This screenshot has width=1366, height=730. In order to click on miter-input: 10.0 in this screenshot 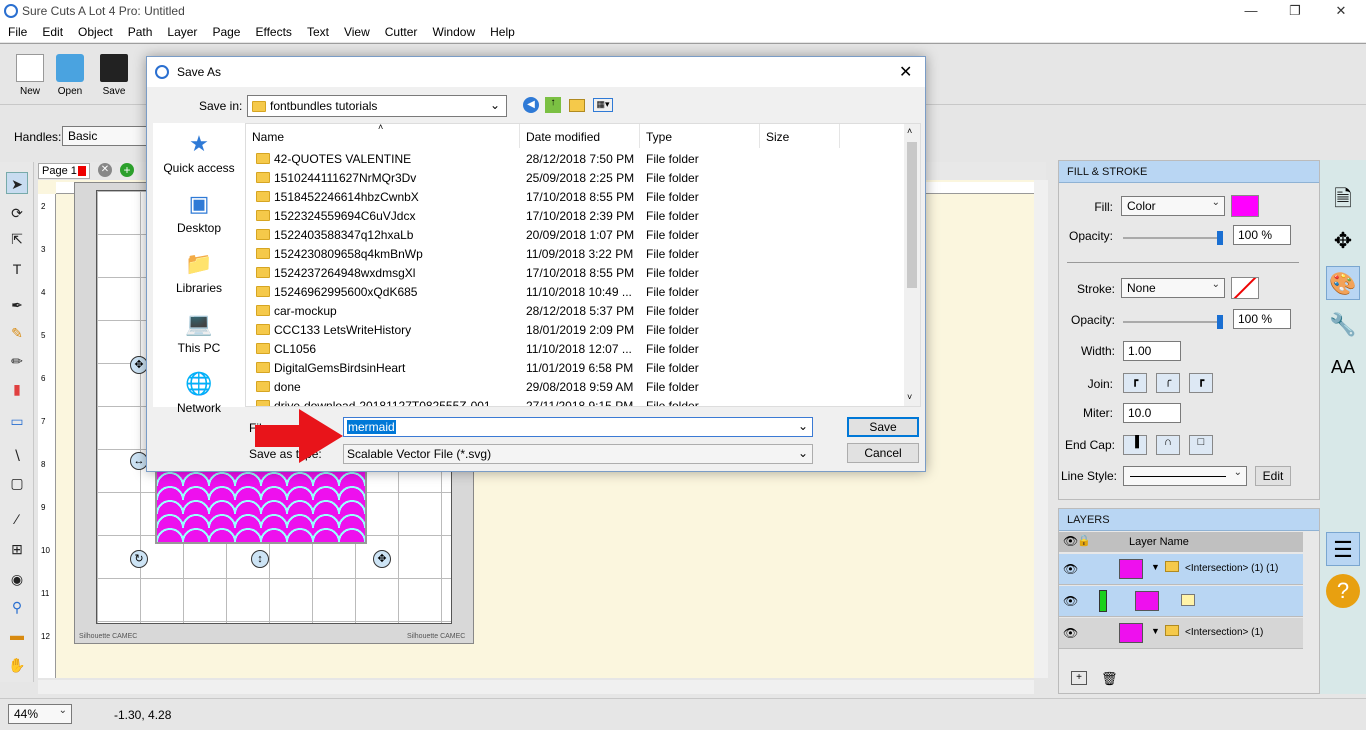, I will do `click(1152, 413)`.